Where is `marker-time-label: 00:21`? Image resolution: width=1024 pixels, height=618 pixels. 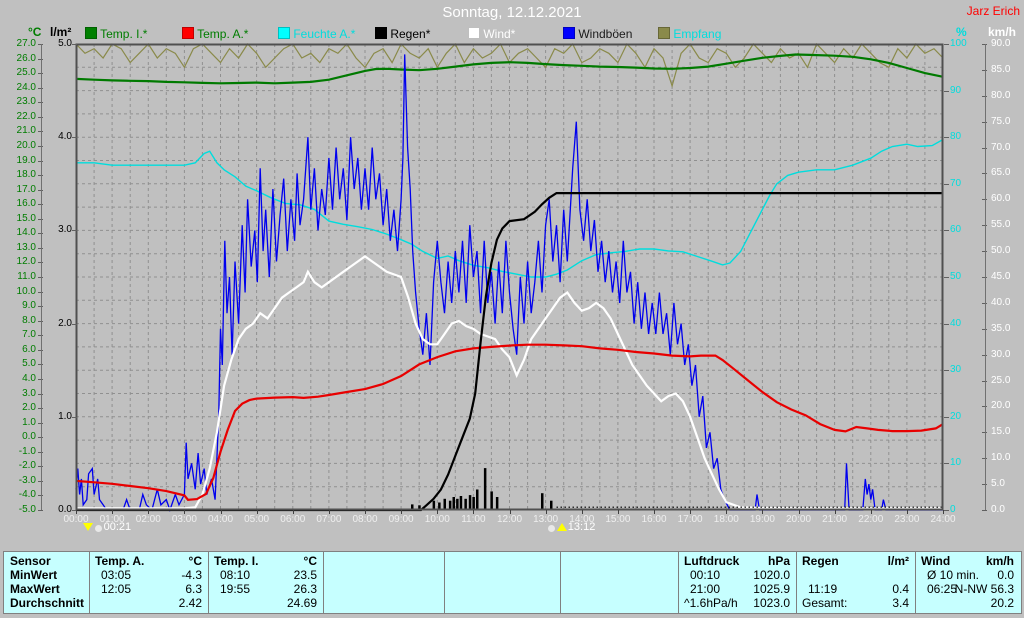 marker-time-label: 00:21 is located at coordinates (117, 527).